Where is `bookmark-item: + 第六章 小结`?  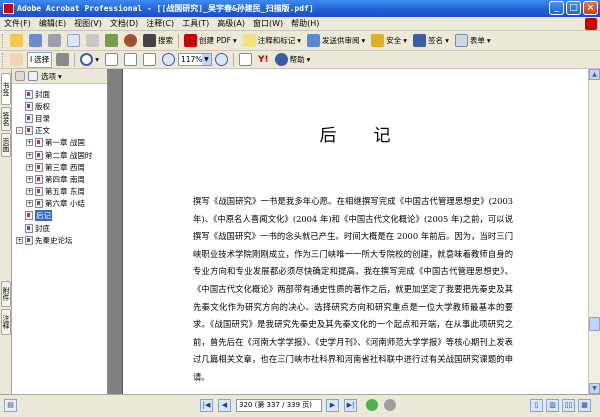 bookmark-item: + 第六章 小结 is located at coordinates (59, 204).